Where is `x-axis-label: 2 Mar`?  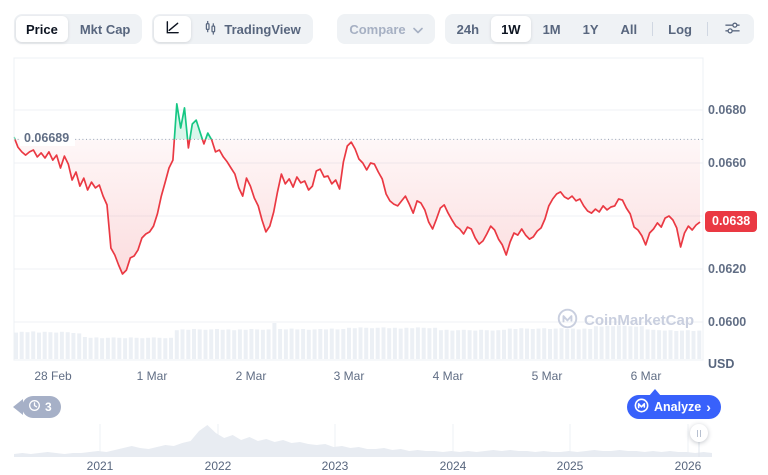
x-axis-label: 2 Mar is located at coordinates (251, 376).